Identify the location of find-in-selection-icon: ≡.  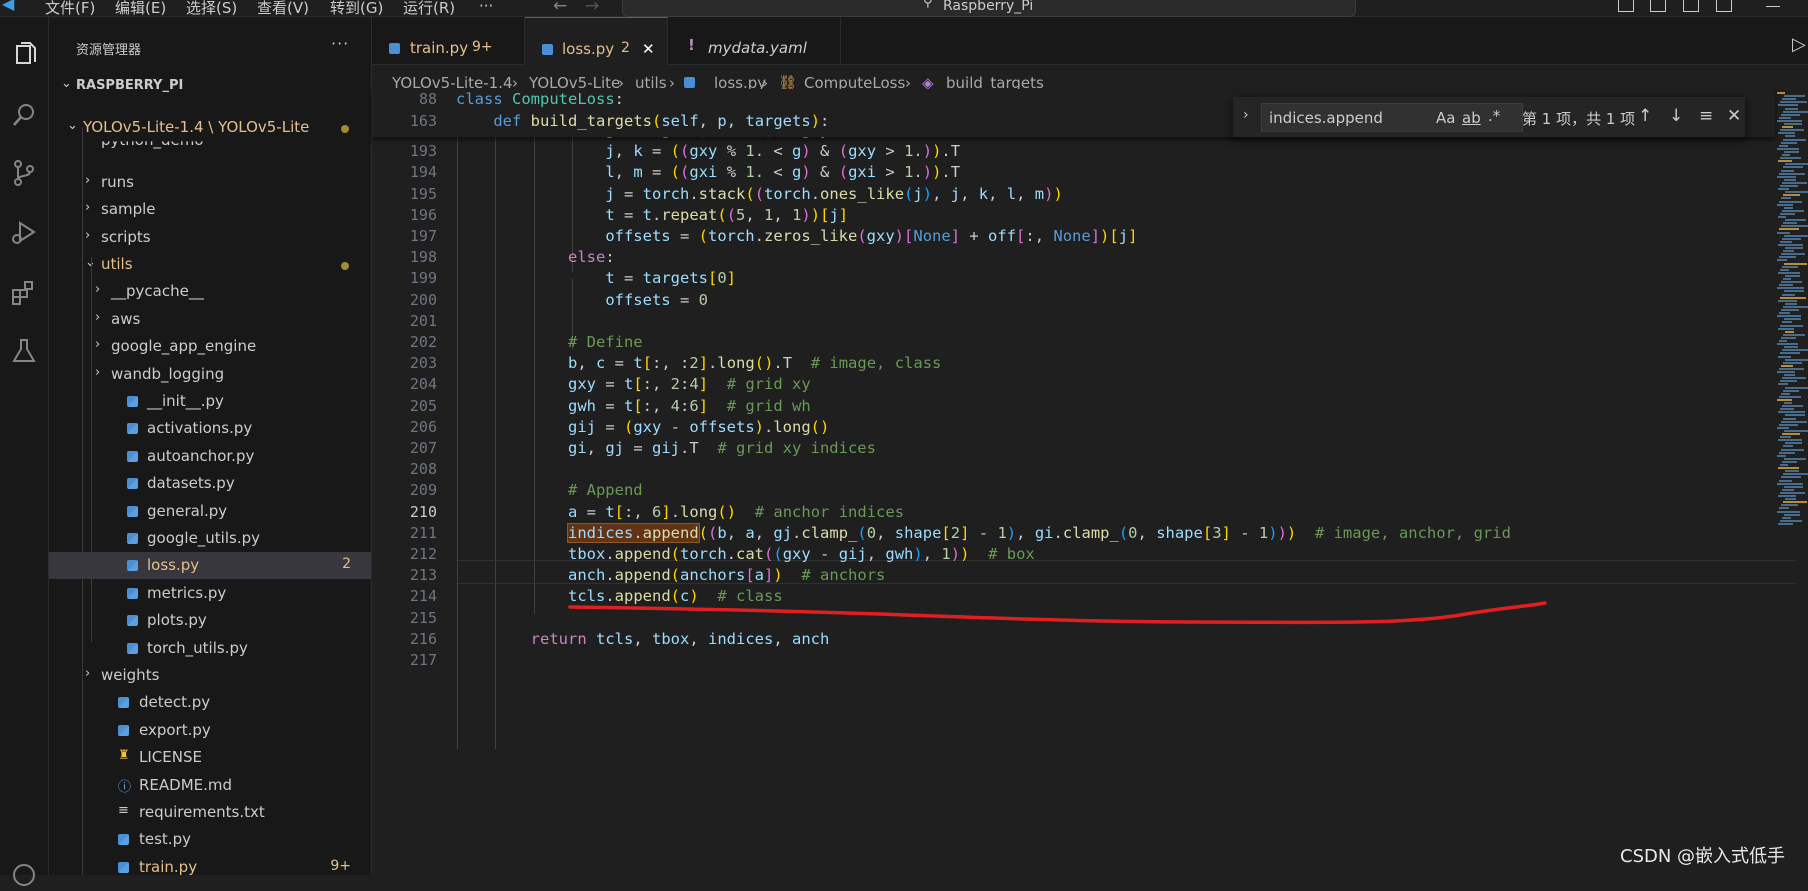
(1706, 116).